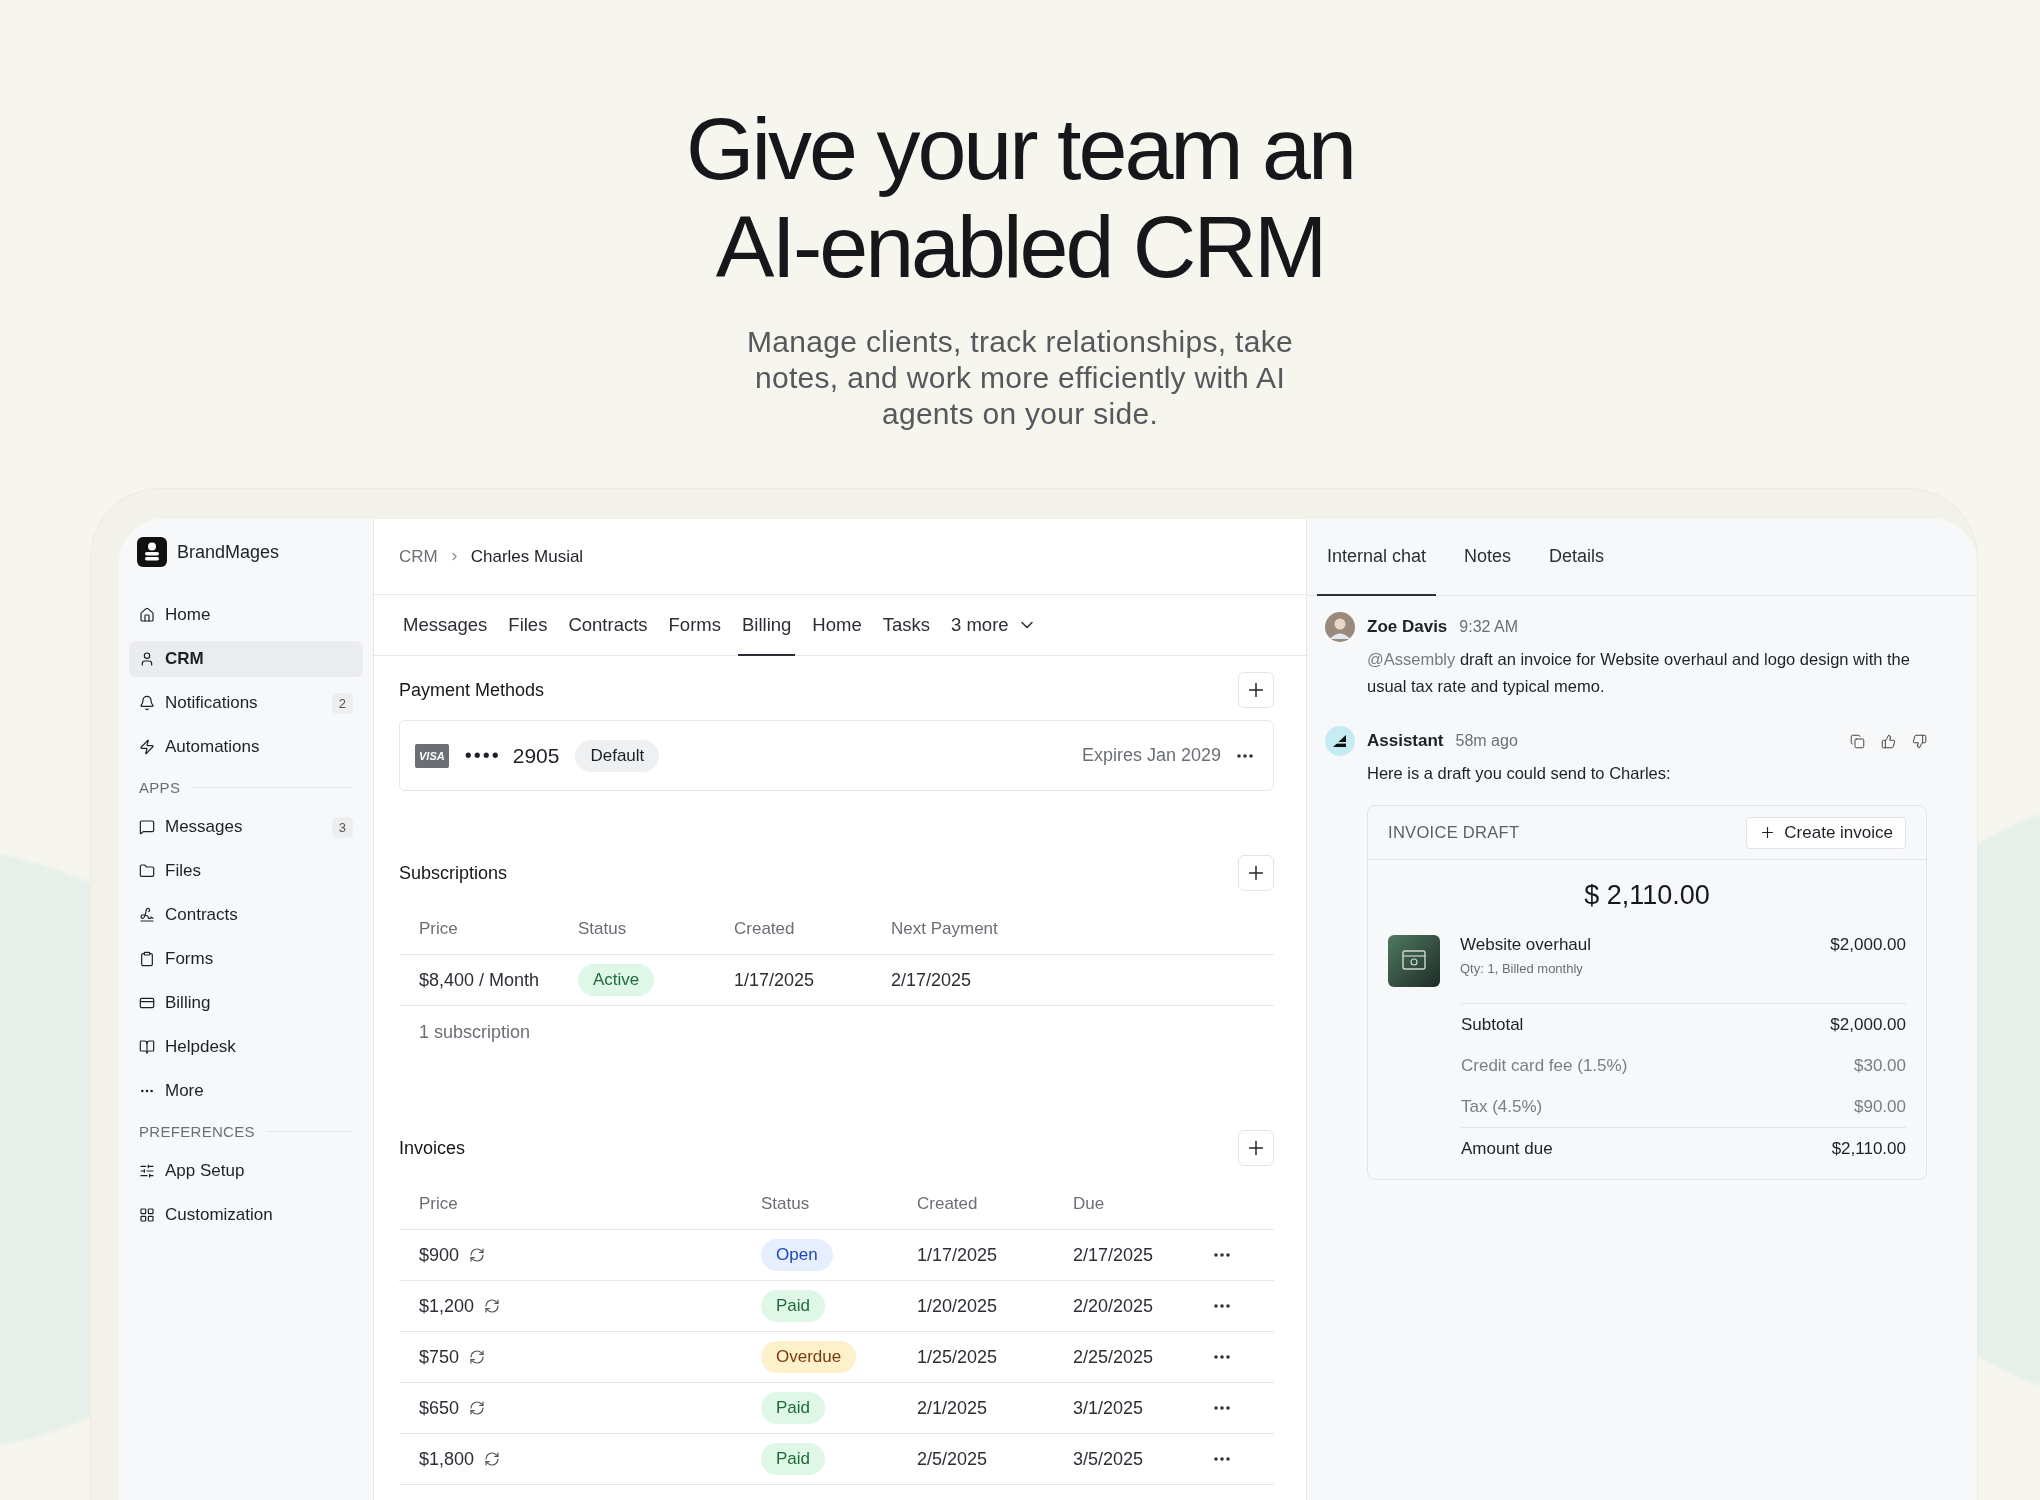  What do you see at coordinates (246, 615) in the screenshot?
I see `sidebar-item: Home` at bounding box center [246, 615].